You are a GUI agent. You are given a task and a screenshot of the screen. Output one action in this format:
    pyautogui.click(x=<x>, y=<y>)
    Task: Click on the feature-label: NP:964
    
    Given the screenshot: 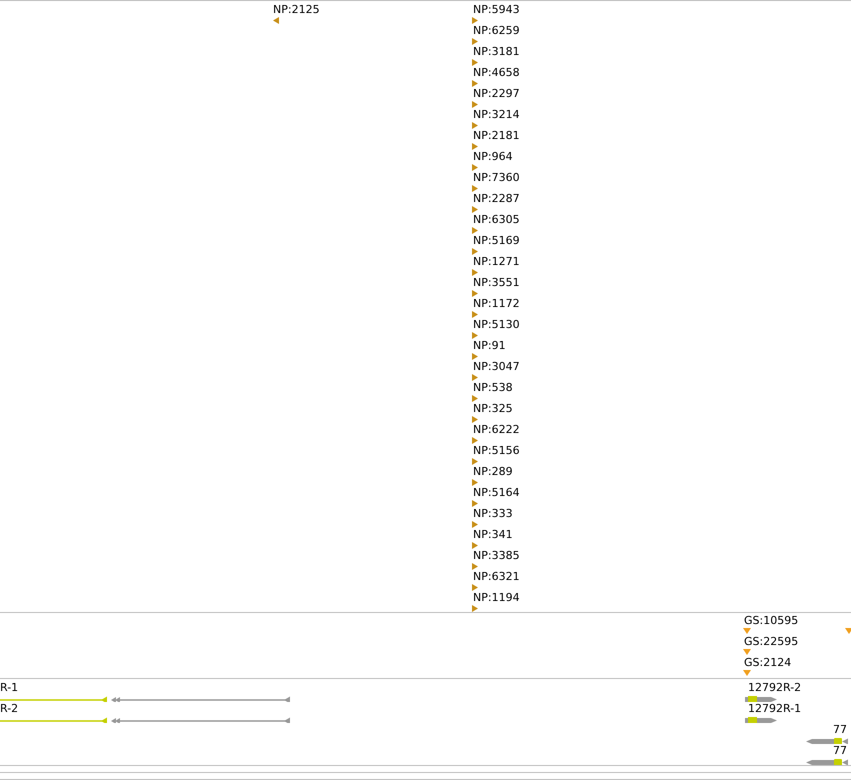 What is the action you would take?
    pyautogui.click(x=492, y=156)
    